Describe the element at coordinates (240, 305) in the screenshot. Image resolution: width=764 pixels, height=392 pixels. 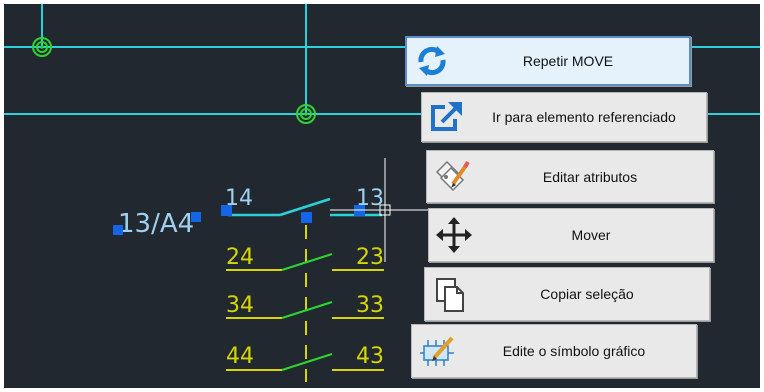
I see `contact-left-number: 34` at that location.